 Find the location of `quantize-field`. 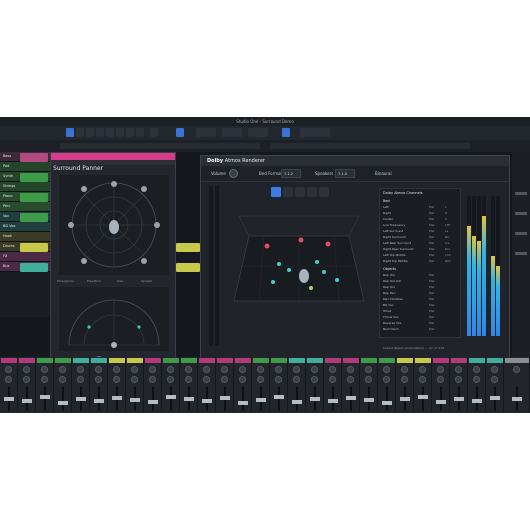

quantize-field is located at coordinates (206, 132).